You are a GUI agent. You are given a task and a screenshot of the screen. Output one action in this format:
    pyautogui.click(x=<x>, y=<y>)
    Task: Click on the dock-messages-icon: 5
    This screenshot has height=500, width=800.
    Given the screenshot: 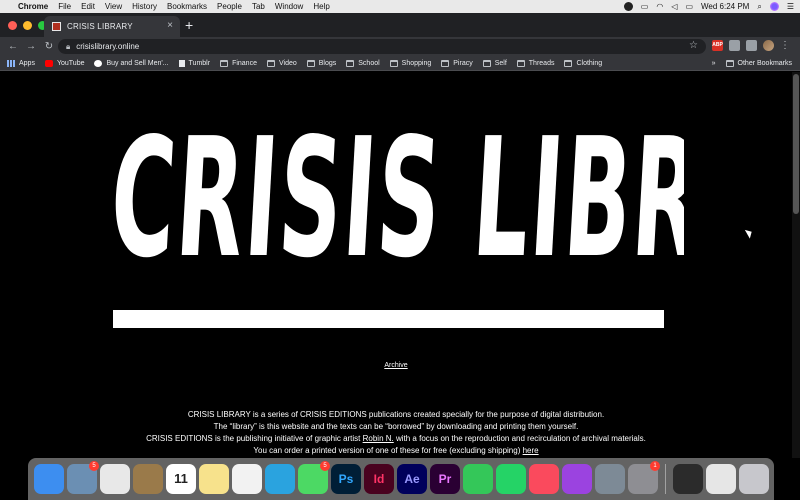 What is the action you would take?
    pyautogui.click(x=314, y=477)
    